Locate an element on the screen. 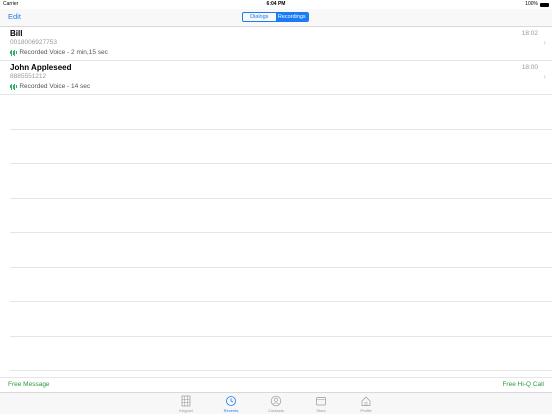 This screenshot has height=414, width=552. recording-label: Recorded Voice - 14 sec is located at coordinates (55, 86).